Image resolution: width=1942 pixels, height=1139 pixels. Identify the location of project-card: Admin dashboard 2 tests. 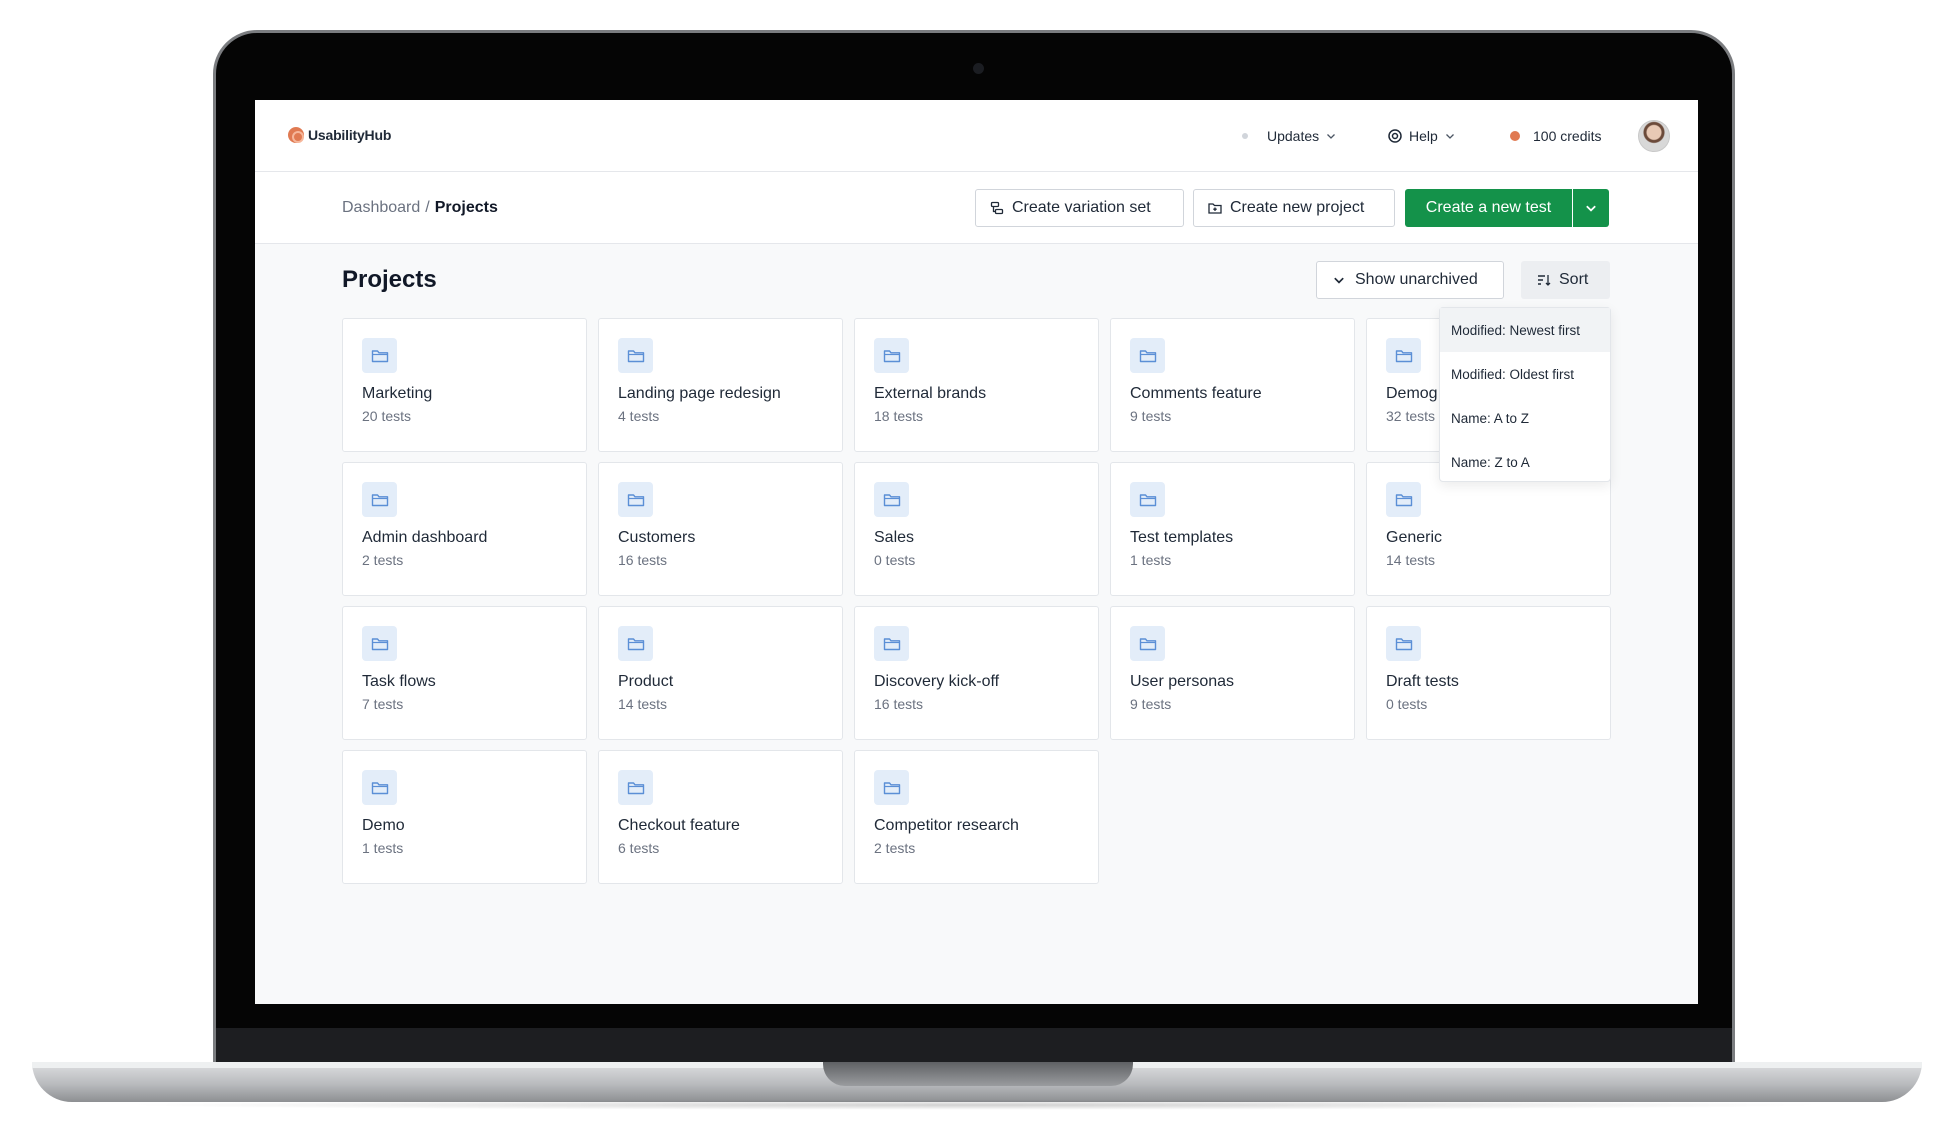
(464, 529).